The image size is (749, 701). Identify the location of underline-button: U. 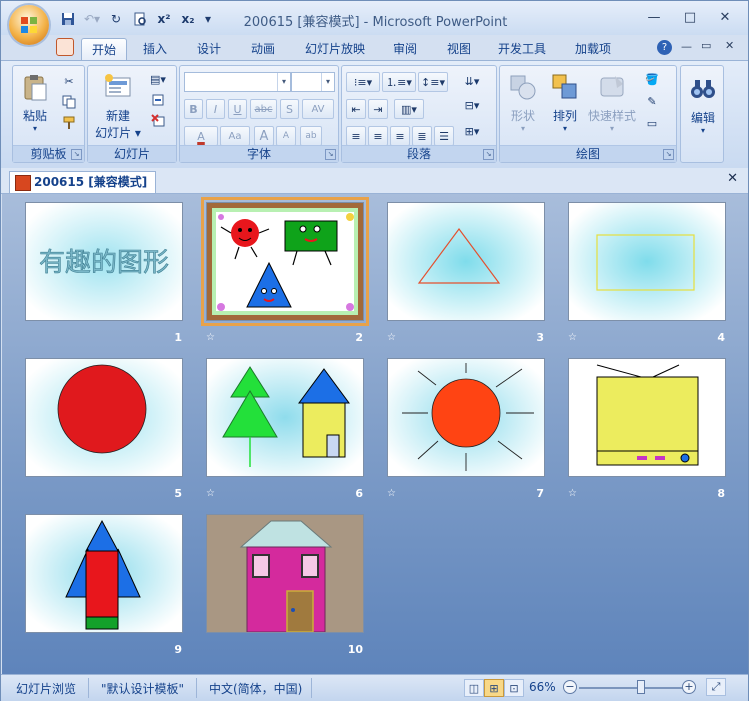
(237, 109).